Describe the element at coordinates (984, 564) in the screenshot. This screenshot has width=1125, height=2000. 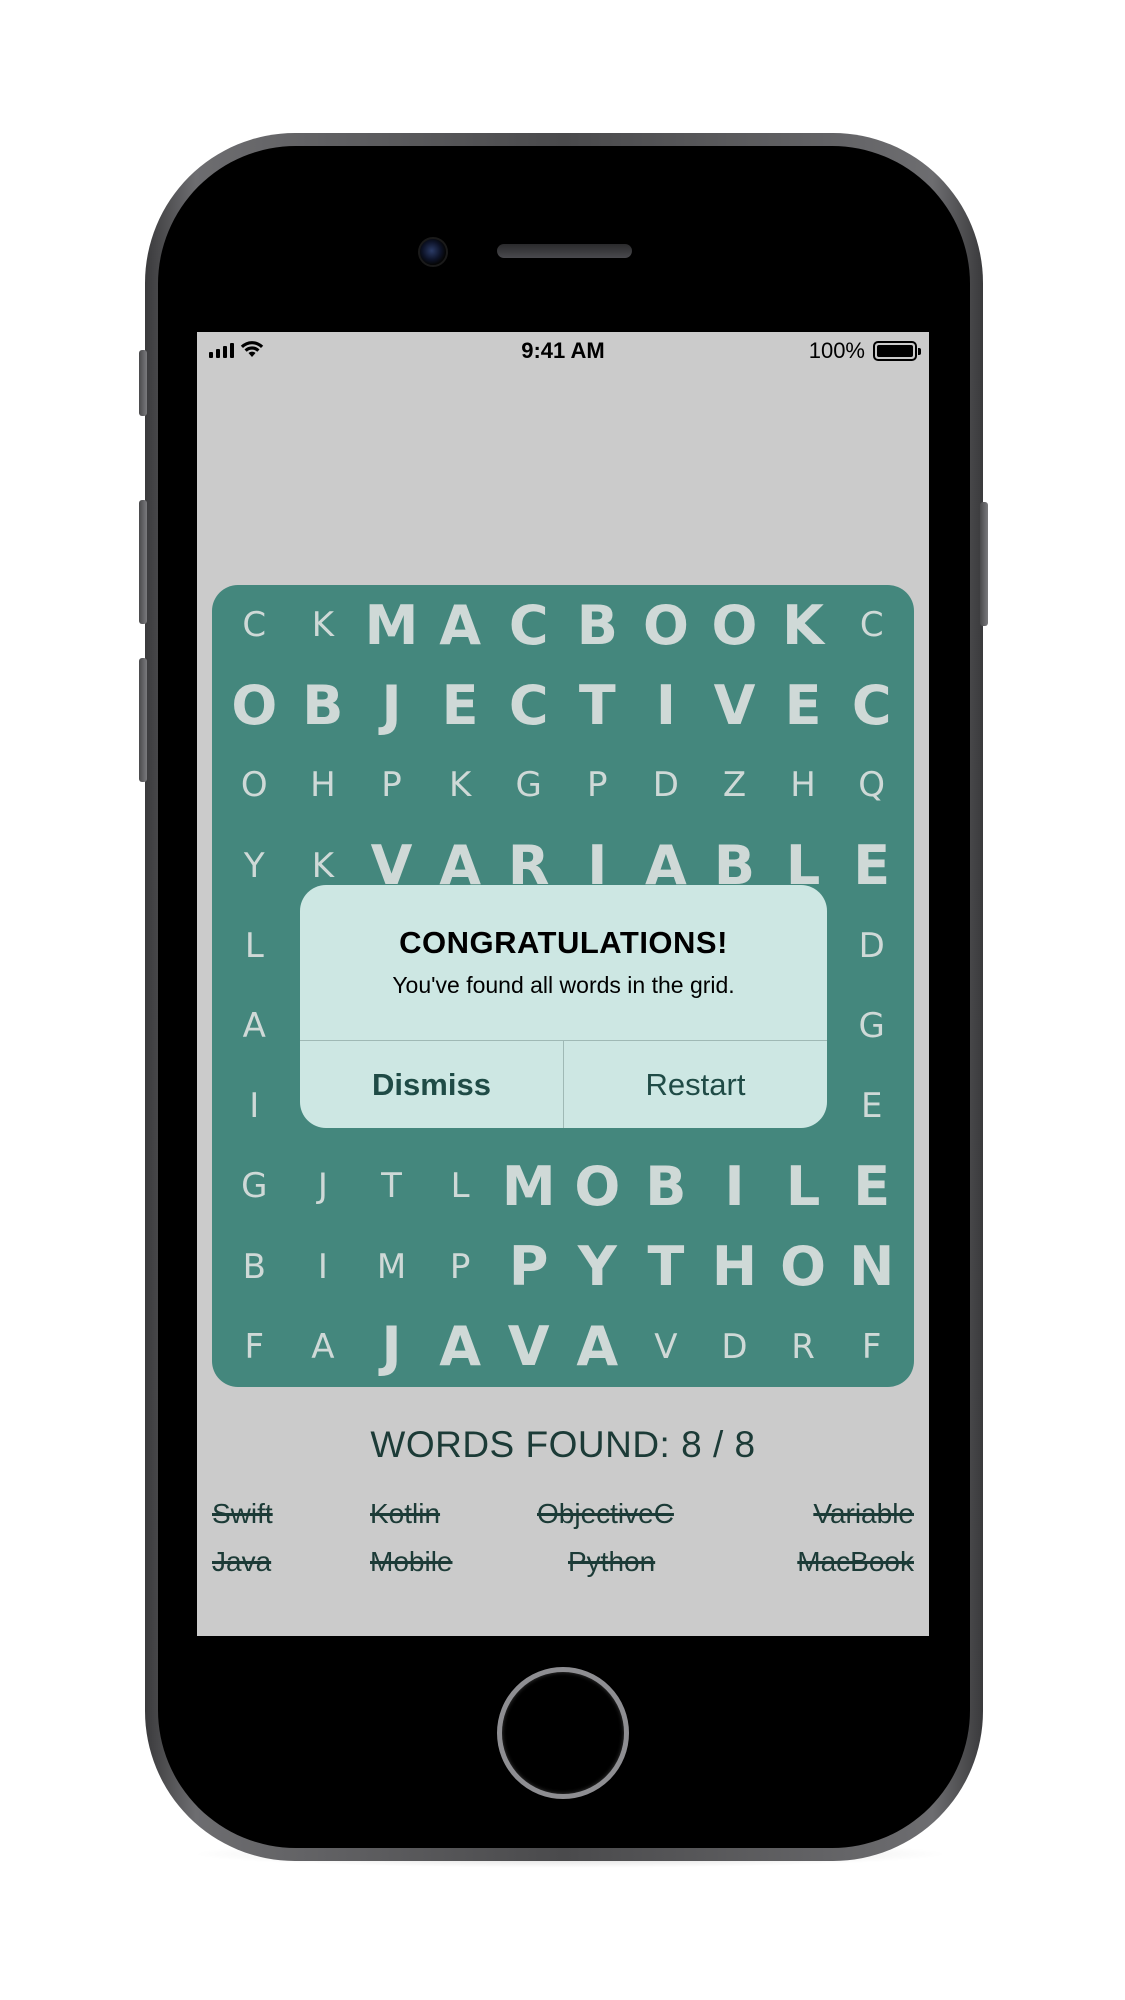
I see `power-button` at that location.